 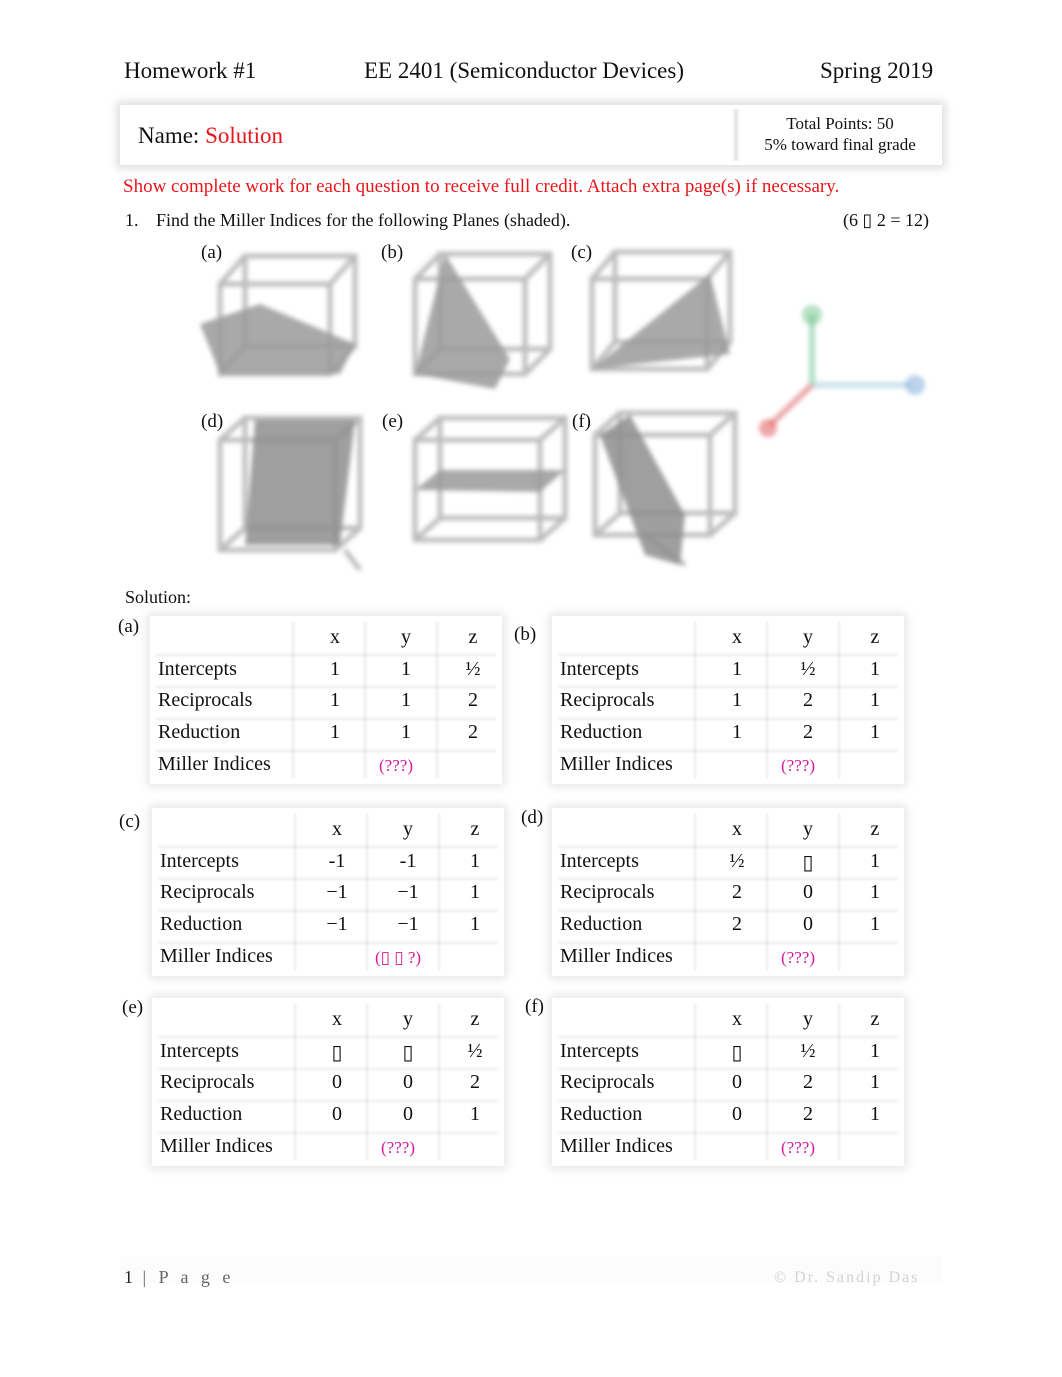 What do you see at coordinates (129, 626) in the screenshot?
I see `solution-part-label-a: (a)` at bounding box center [129, 626].